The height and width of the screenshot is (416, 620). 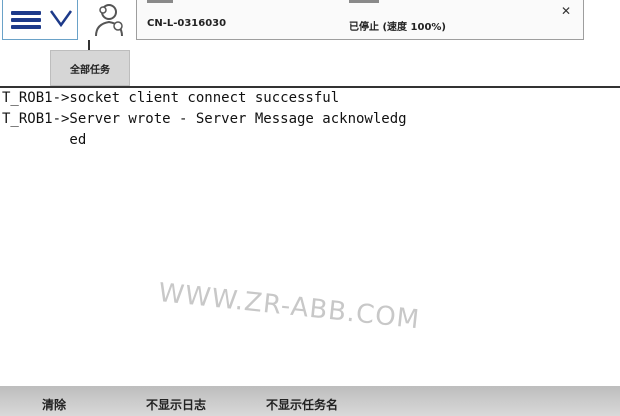 What do you see at coordinates (44, 140) in the screenshot?
I see `log-line: ed` at bounding box center [44, 140].